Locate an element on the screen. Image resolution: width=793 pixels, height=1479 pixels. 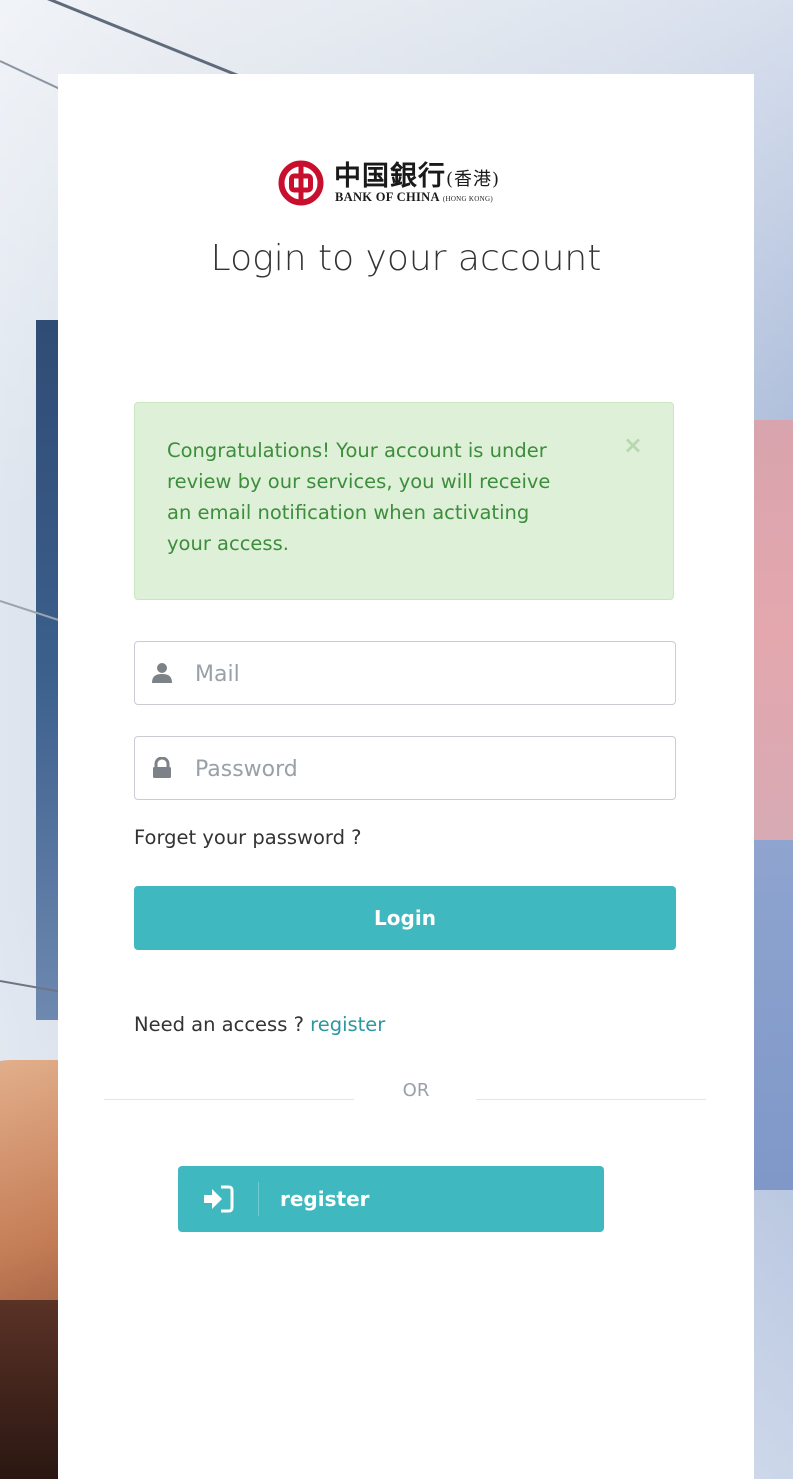
bank-name-chinese: 中国銀行(香港) is located at coordinates (417, 173).